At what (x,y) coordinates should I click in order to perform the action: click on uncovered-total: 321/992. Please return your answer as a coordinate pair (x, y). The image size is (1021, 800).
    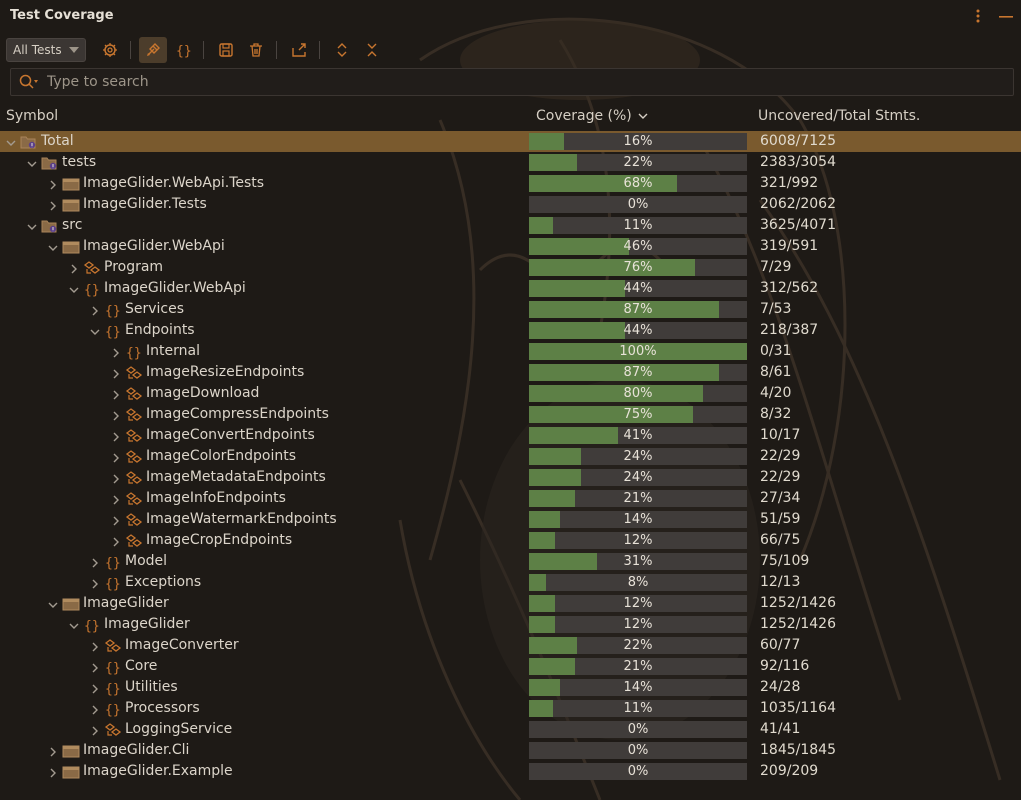
    Looking at the image, I should click on (789, 183).